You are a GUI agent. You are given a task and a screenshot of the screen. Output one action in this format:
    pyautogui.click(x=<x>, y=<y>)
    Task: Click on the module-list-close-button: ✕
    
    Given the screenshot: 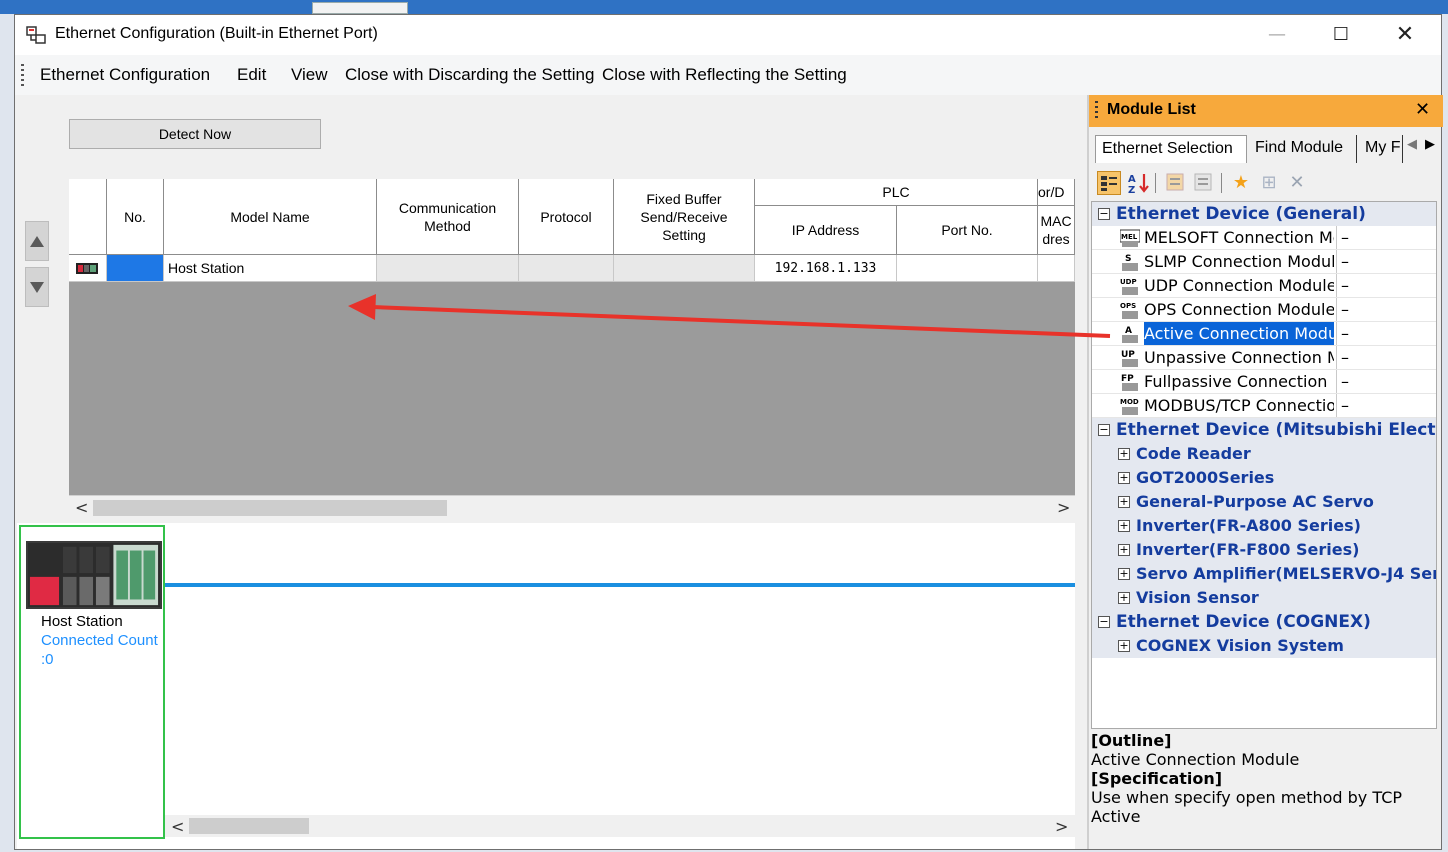 What is the action you would take?
    pyautogui.click(x=1422, y=109)
    